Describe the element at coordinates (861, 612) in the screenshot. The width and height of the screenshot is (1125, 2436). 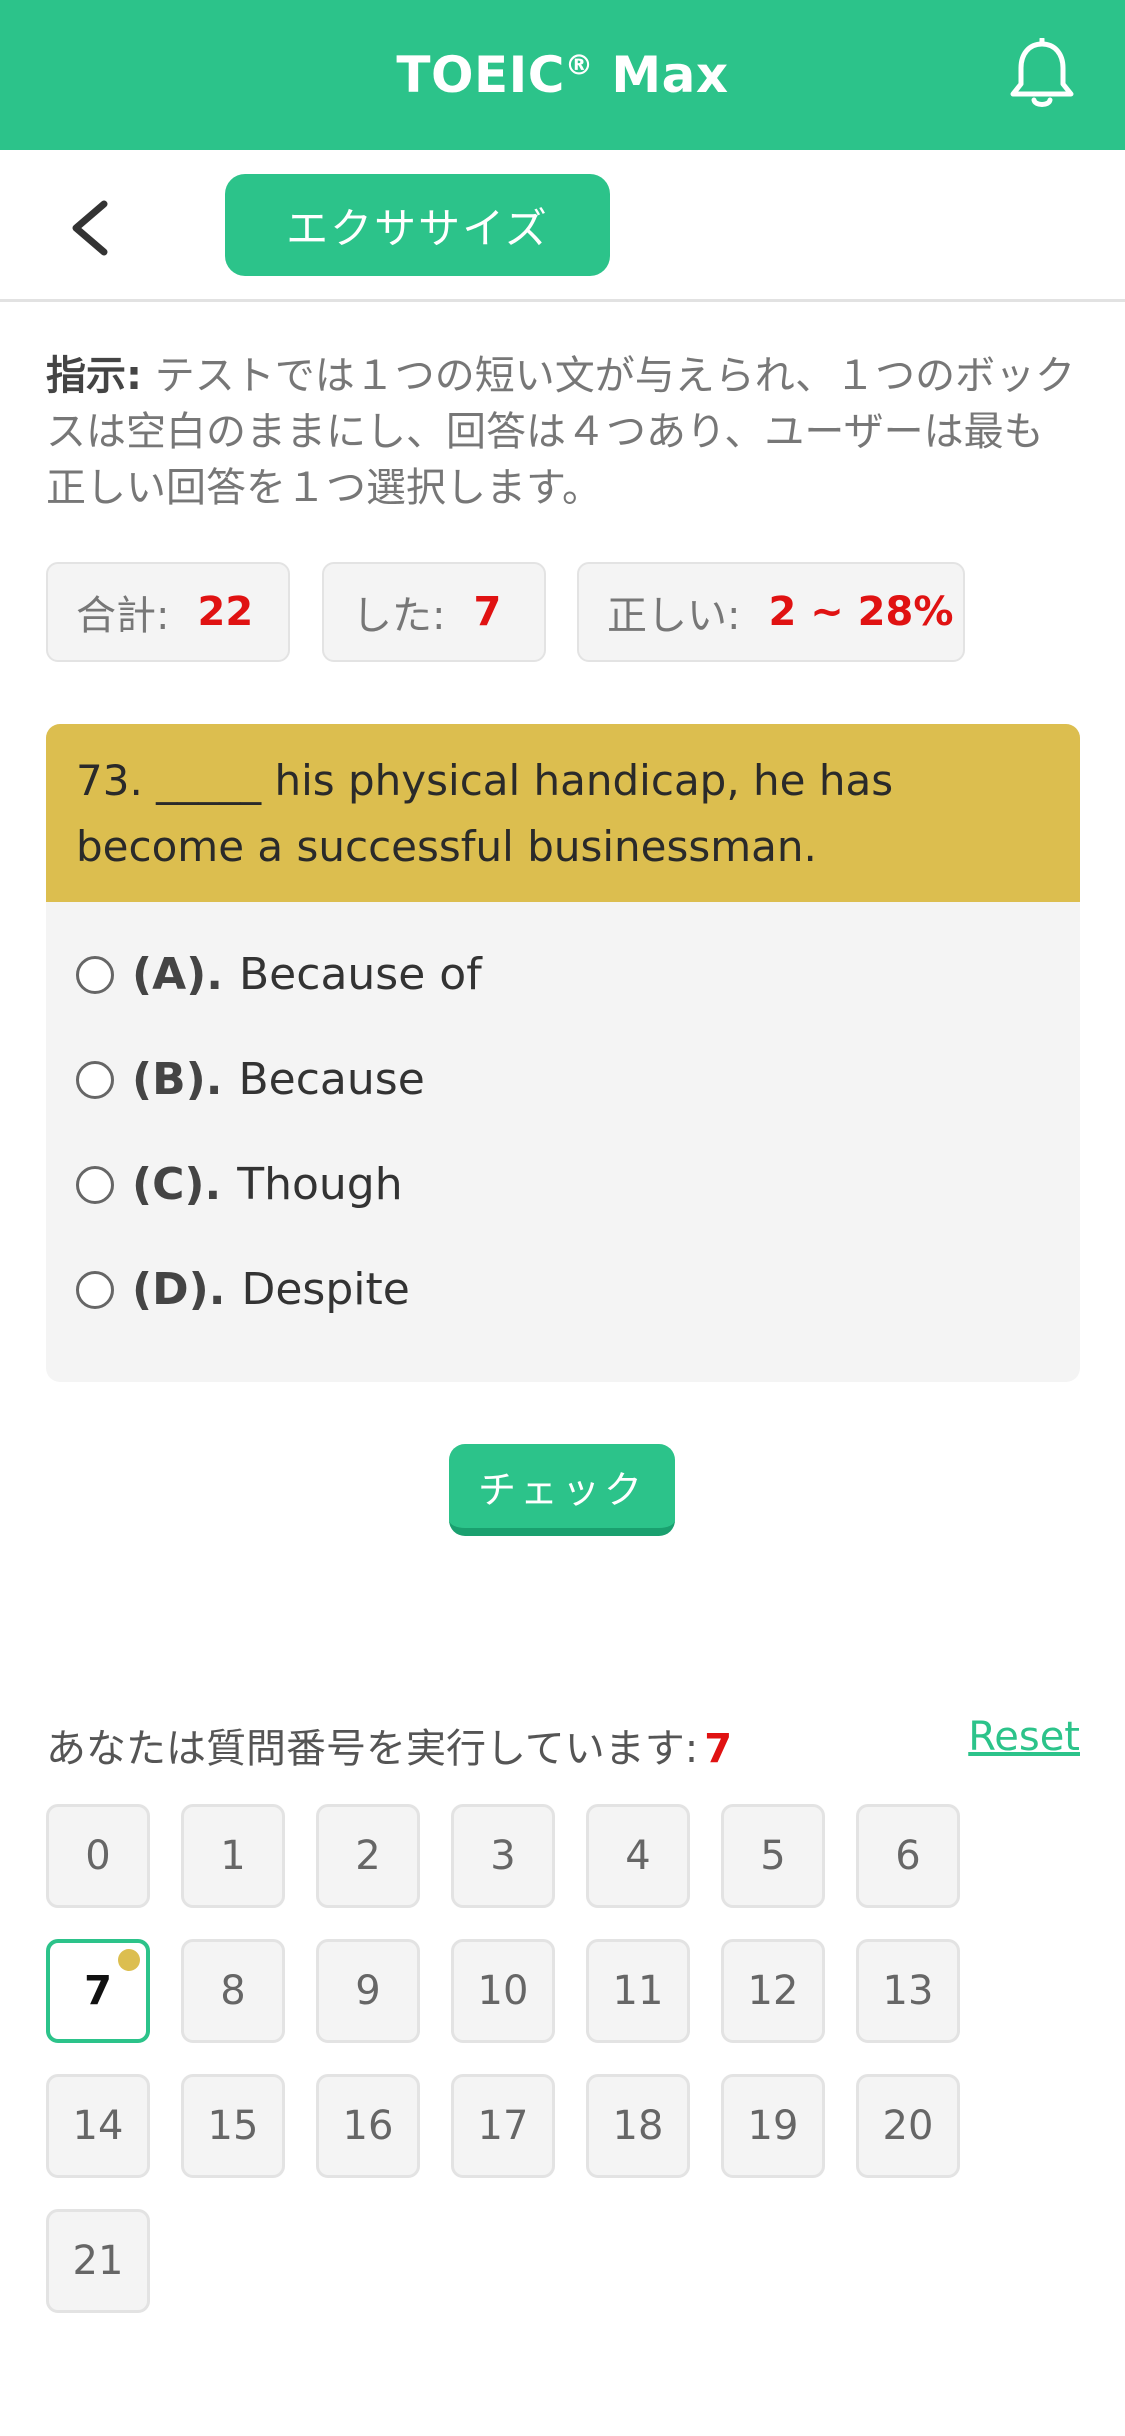
I see `stat-correct-value: 2 ~ 28%` at that location.